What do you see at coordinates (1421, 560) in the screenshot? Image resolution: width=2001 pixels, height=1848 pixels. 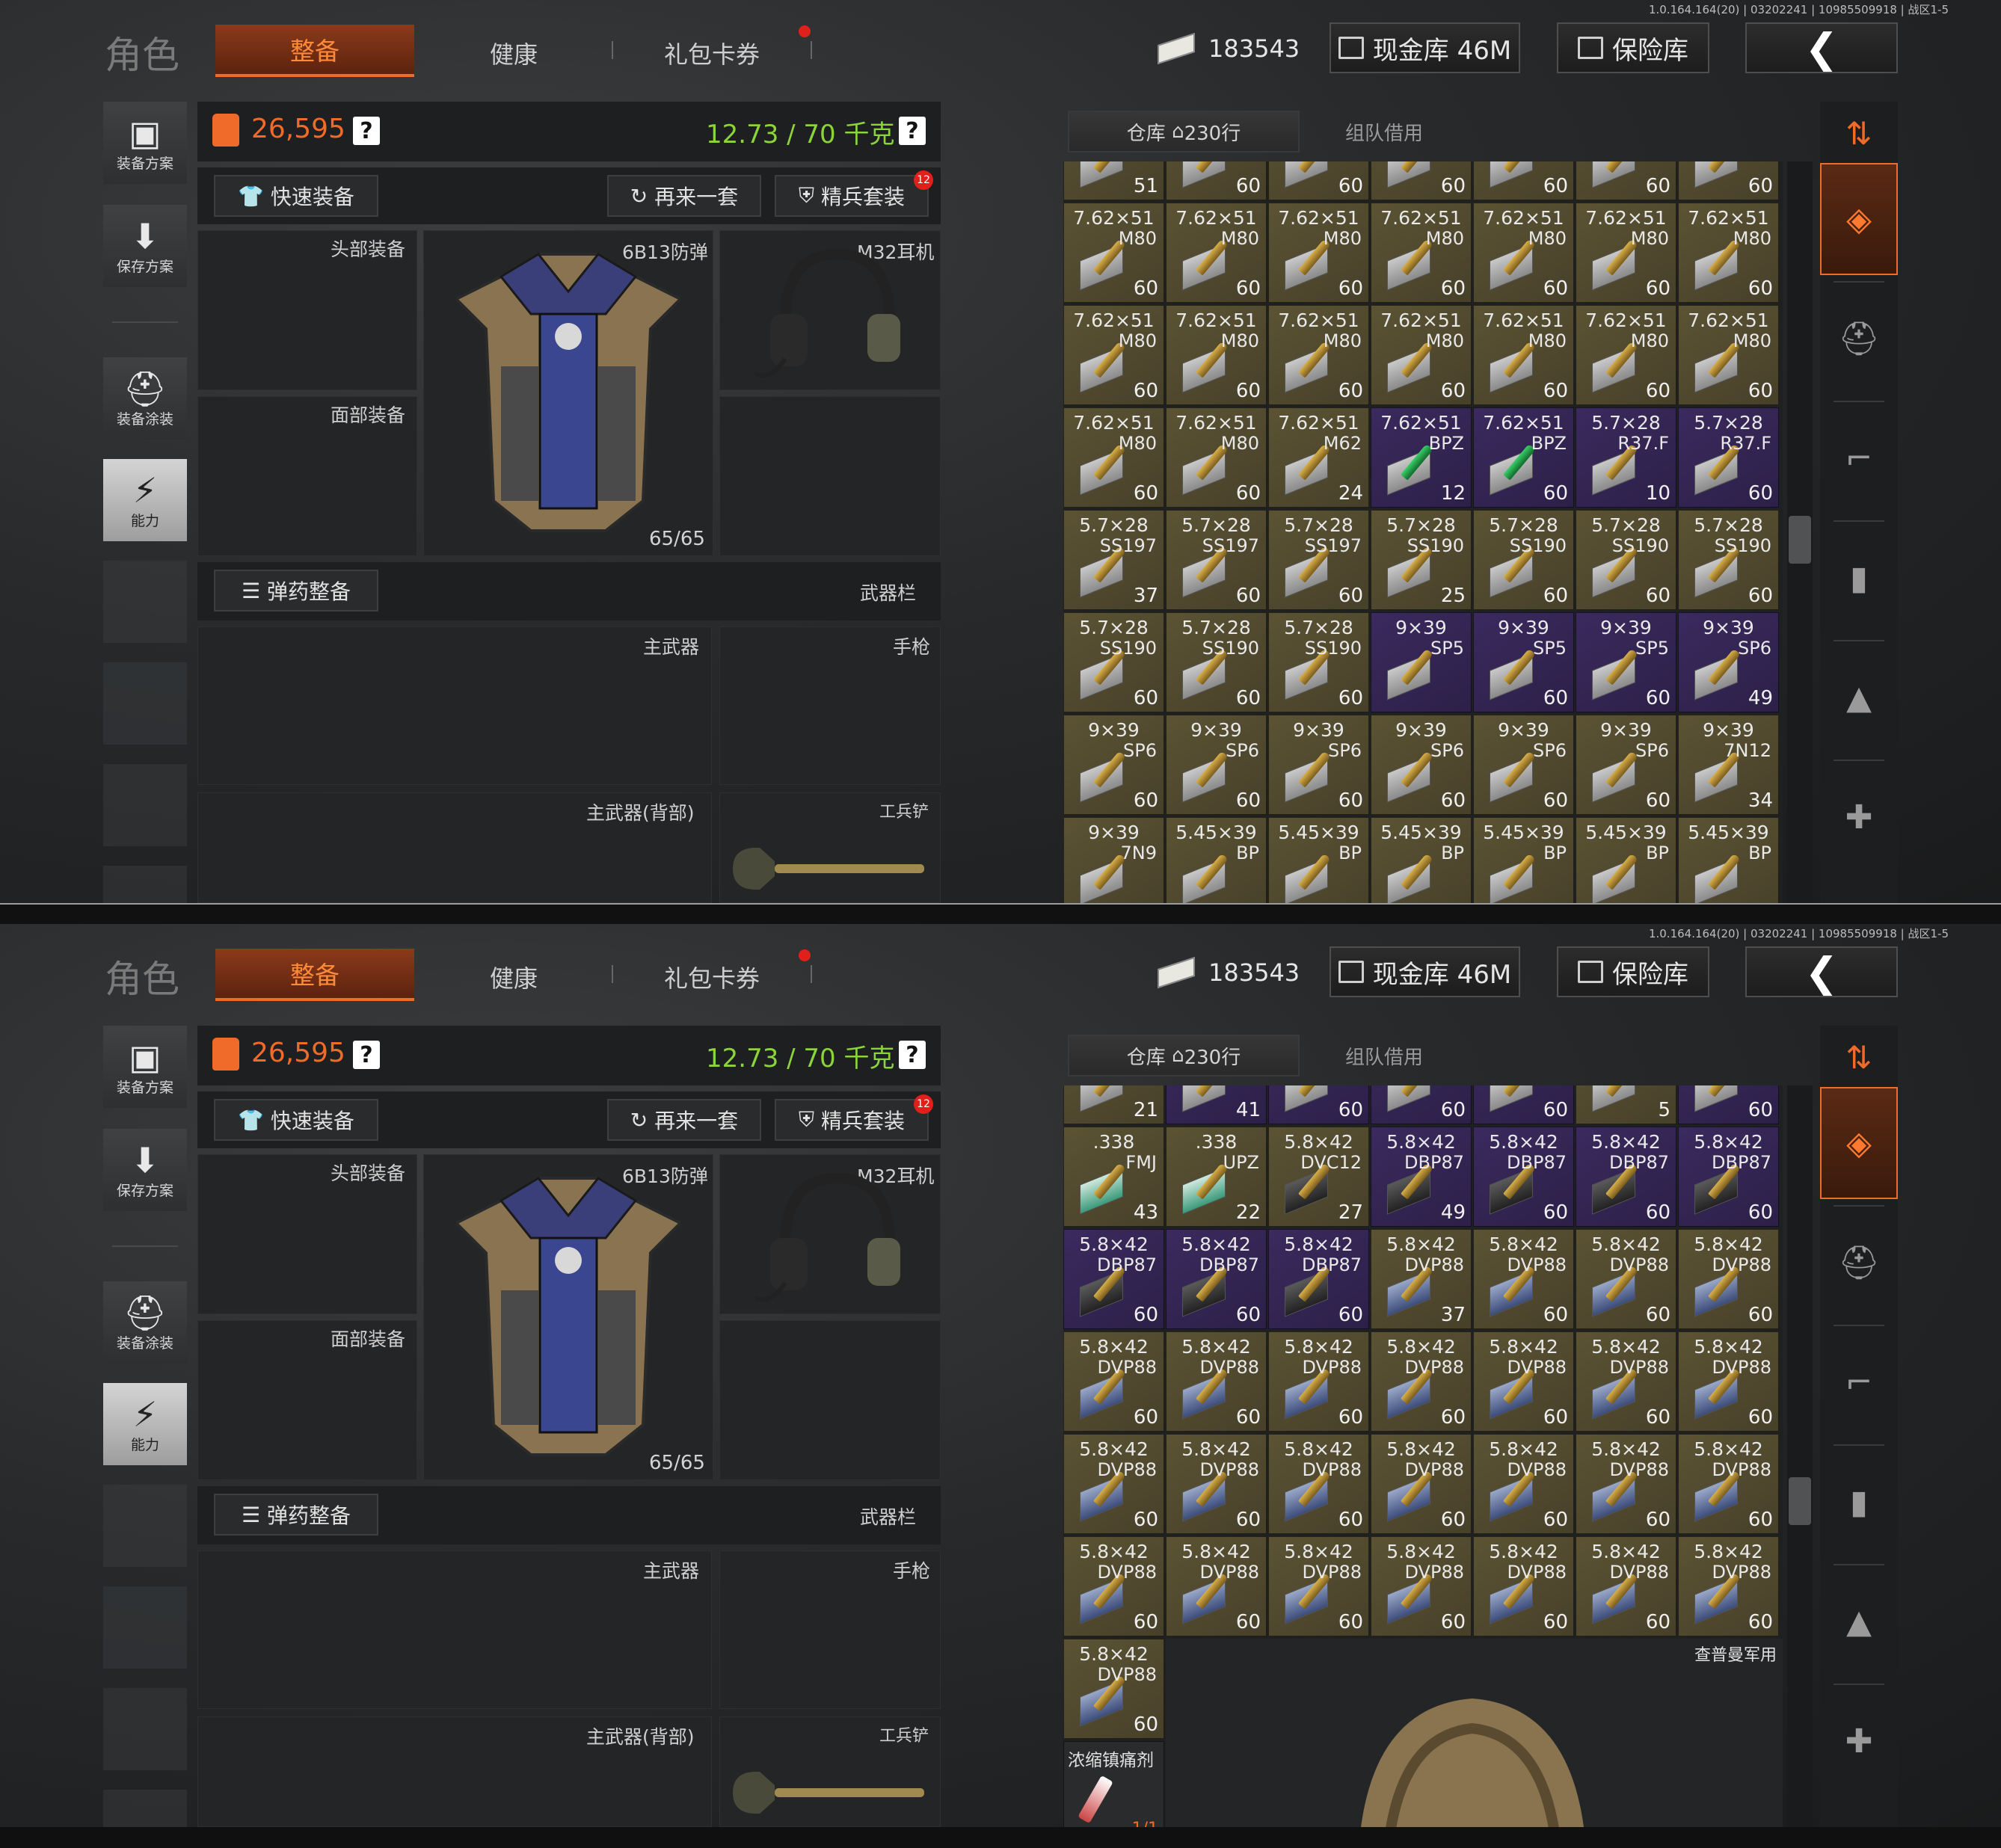 I see `ammo-cell: 5.7×28 SS190 25` at bounding box center [1421, 560].